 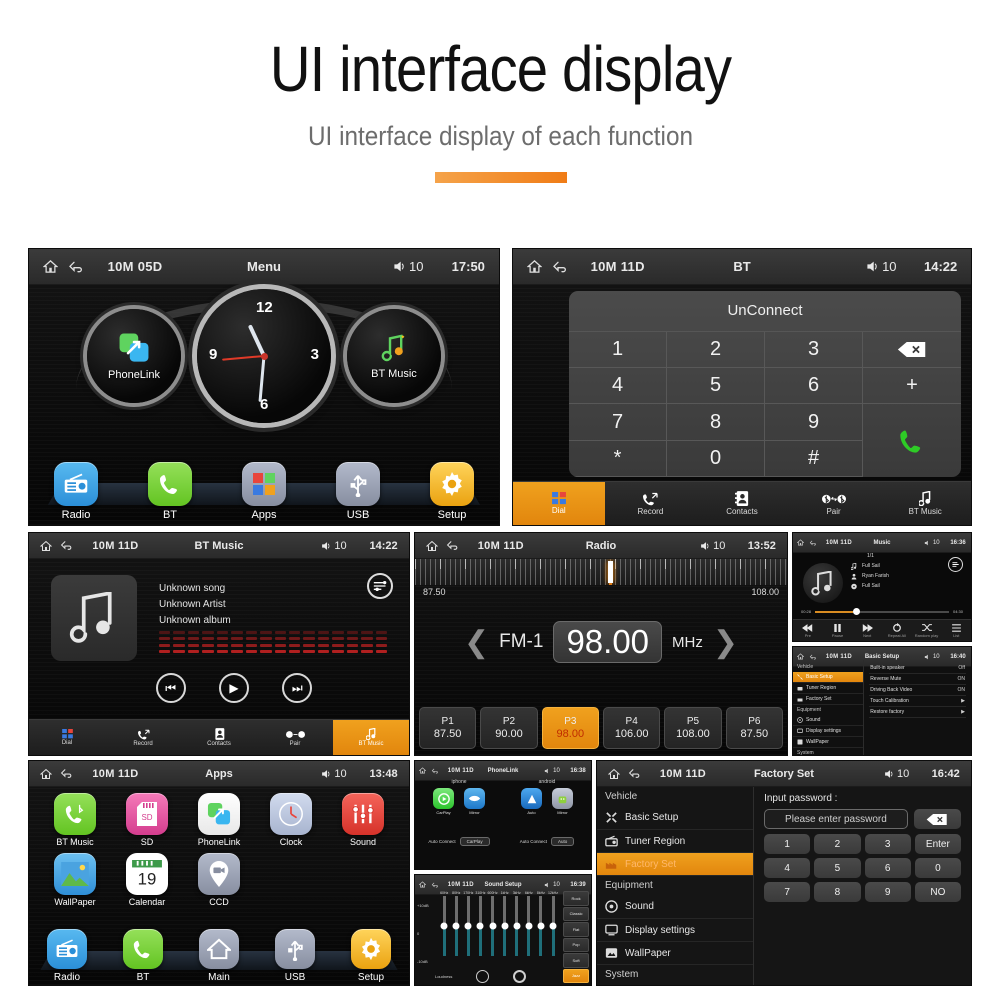 I want to click on keypad-key: 1, so click(x=787, y=844).